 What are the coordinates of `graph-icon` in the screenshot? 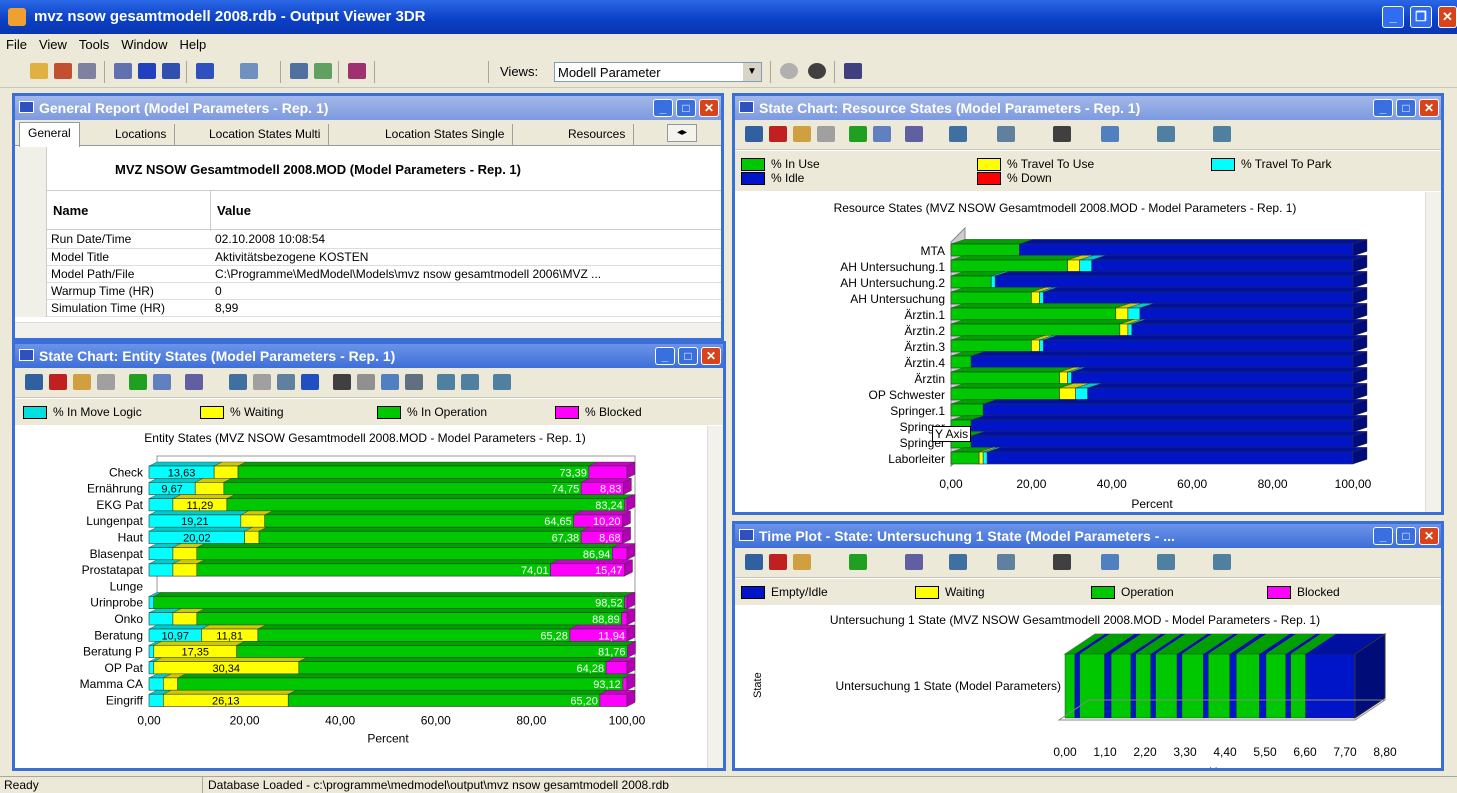 It's located at (299, 71).